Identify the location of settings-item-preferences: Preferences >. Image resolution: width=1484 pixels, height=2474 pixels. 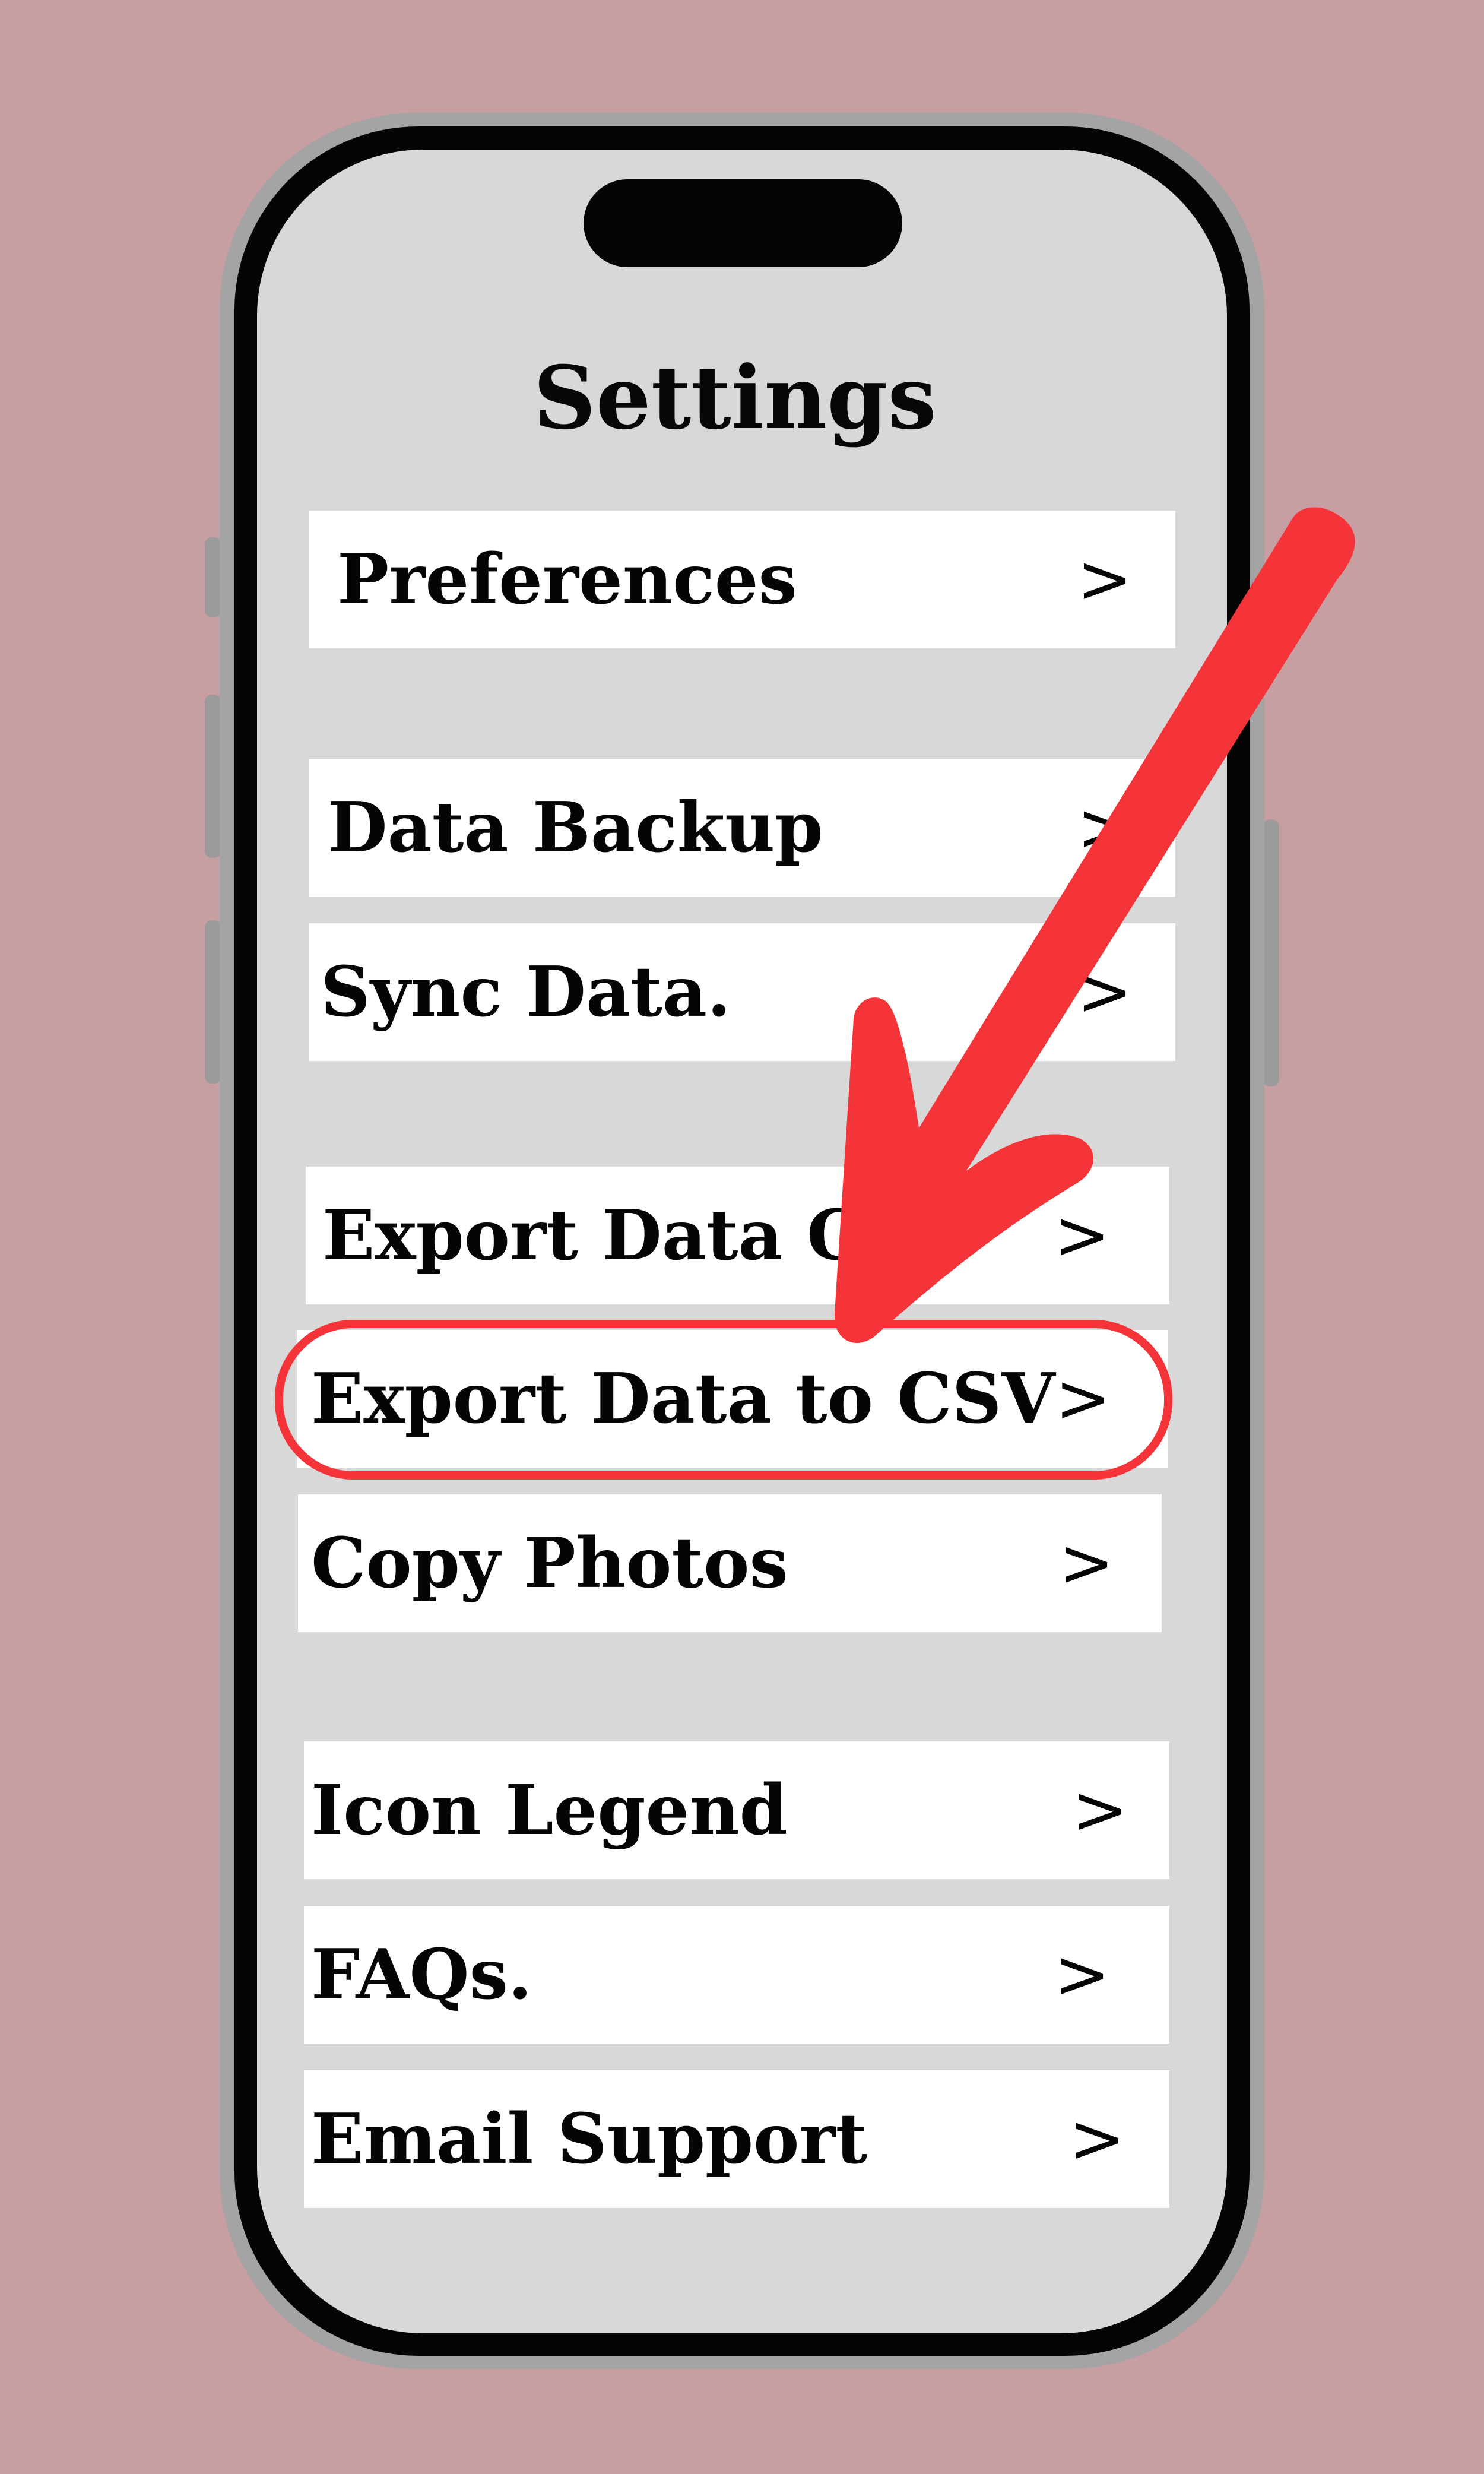
(742, 579).